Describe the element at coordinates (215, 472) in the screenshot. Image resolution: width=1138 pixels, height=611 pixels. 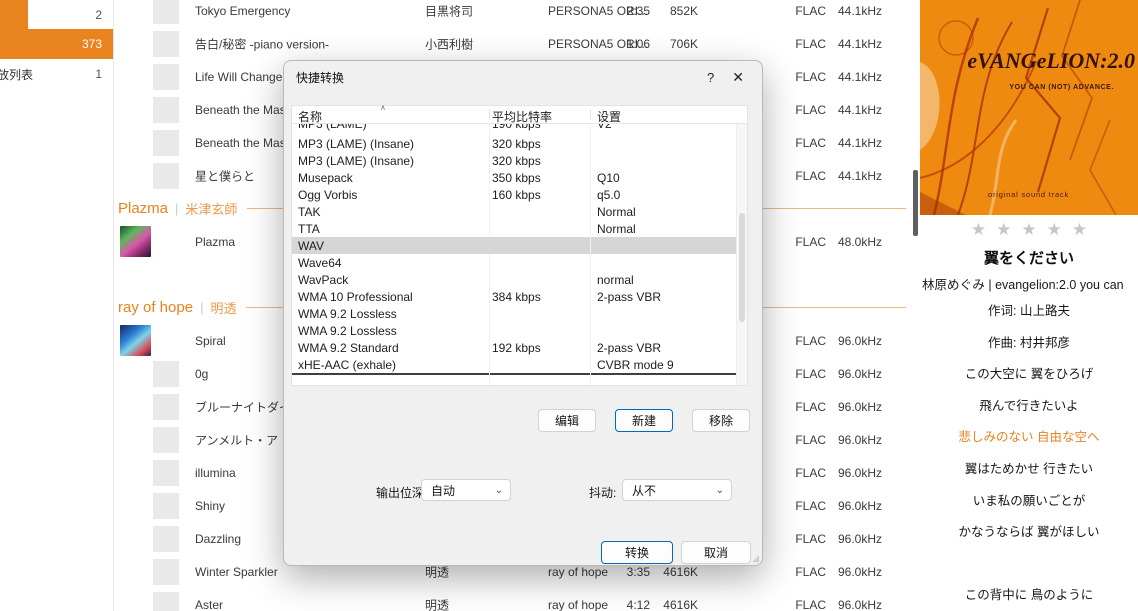
I see `track-title: illumina` at that location.